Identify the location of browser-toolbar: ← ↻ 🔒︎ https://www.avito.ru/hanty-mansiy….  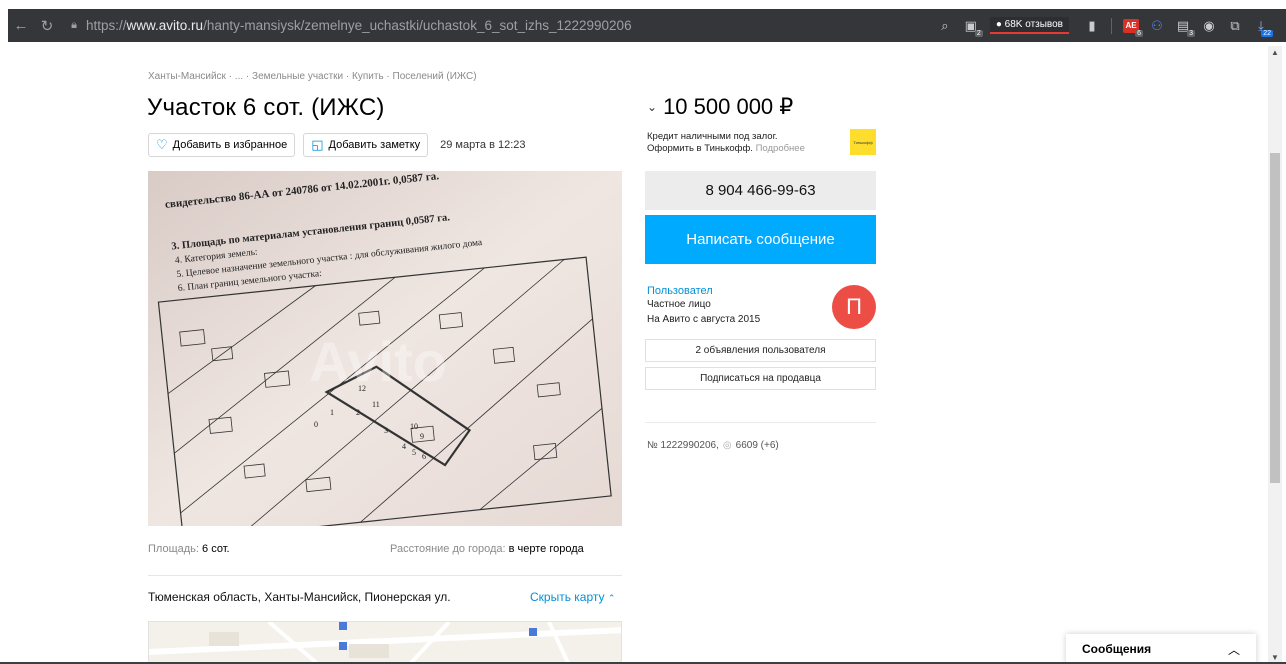
(647, 25).